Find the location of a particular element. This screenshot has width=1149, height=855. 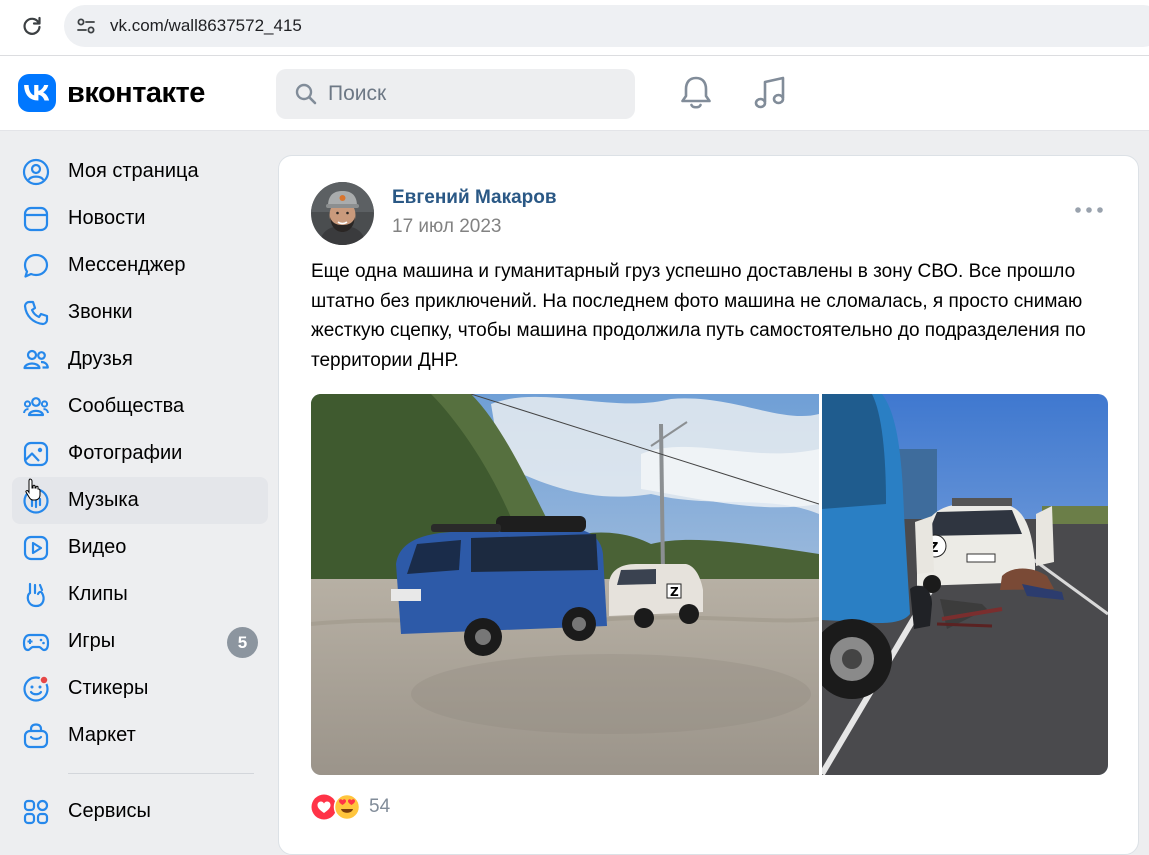

sidebar-item-label: Маркет is located at coordinates (102, 735).